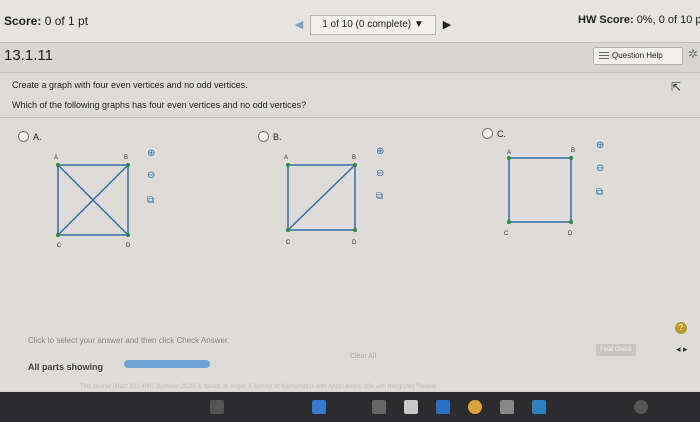 The width and height of the screenshot is (700, 422). I want to click on option-b-radio, so click(263, 136).